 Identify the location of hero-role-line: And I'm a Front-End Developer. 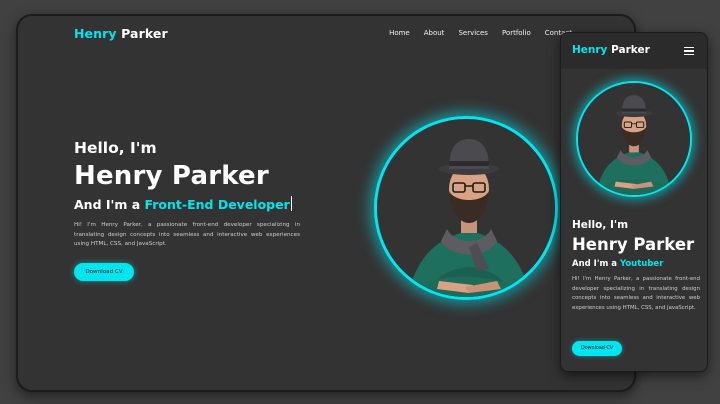
(194, 204).